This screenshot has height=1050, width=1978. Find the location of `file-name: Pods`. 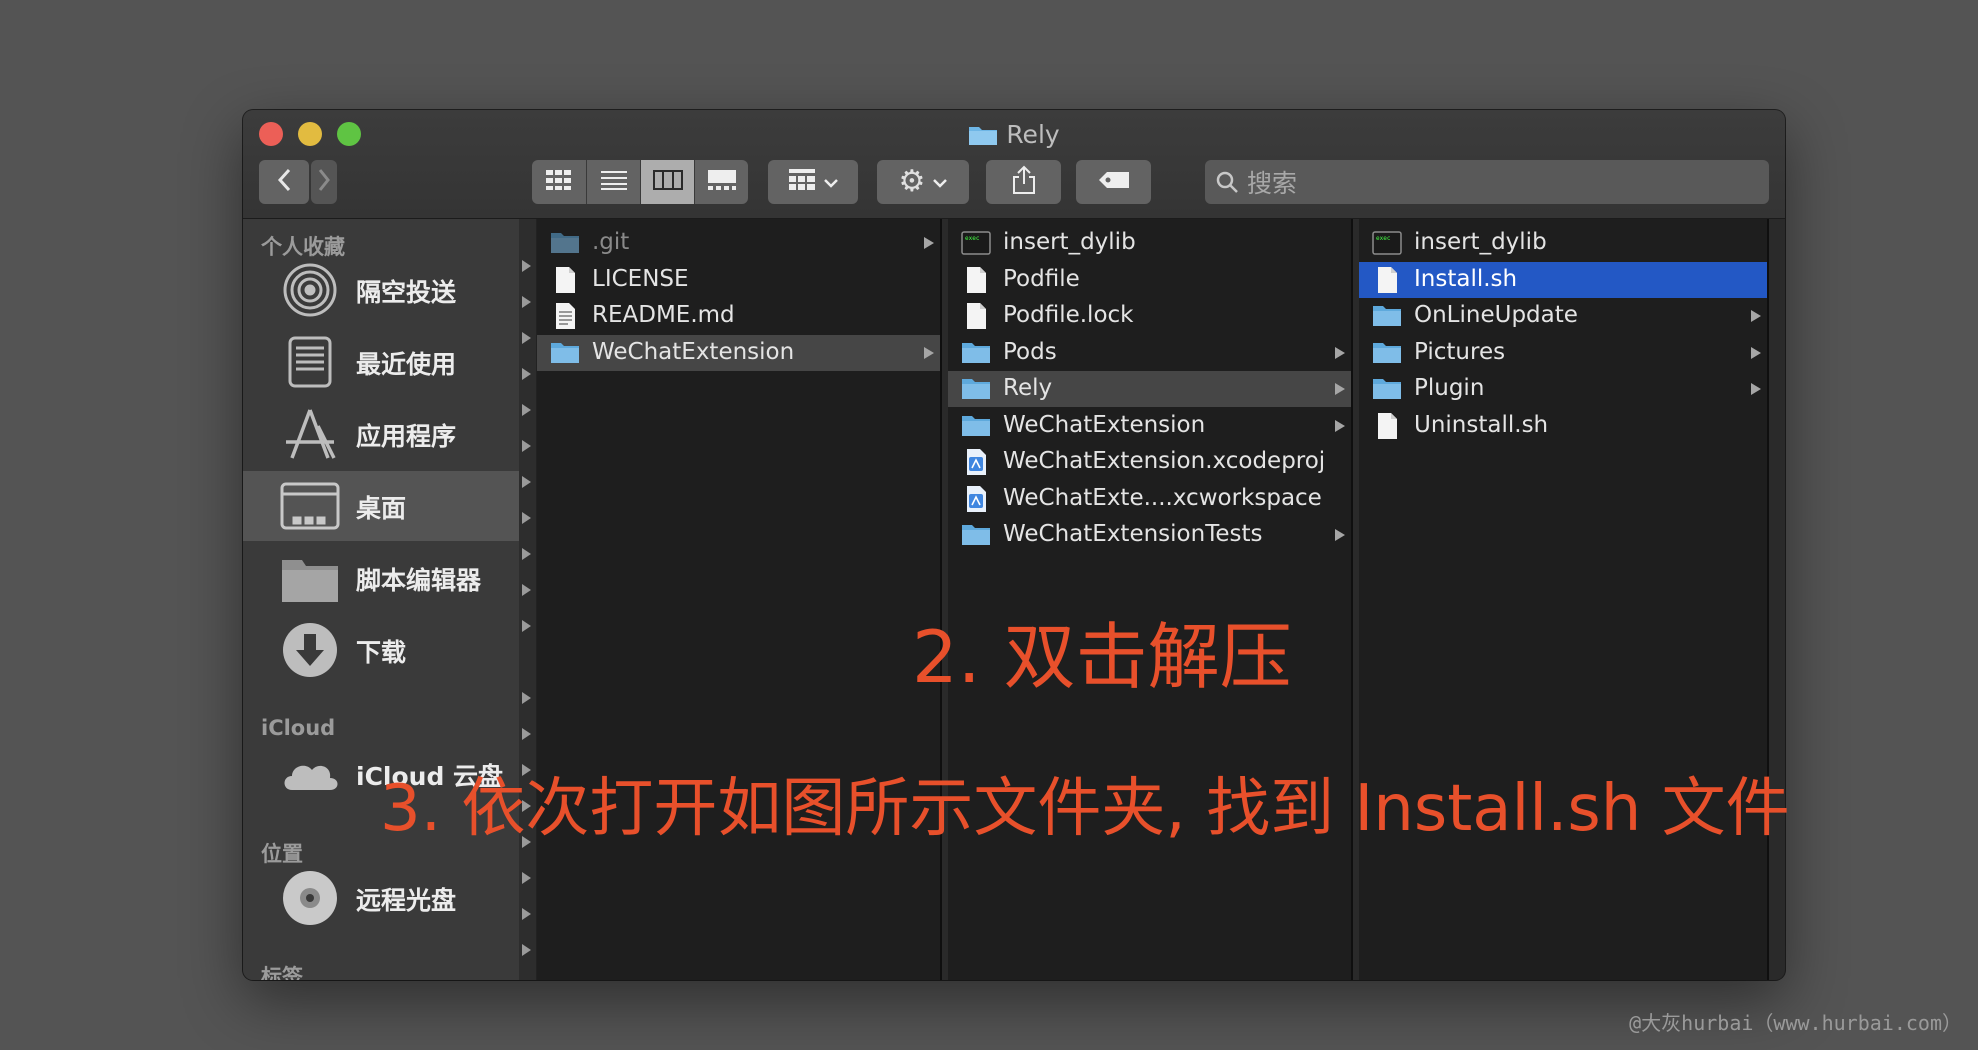

file-name: Pods is located at coordinates (1030, 351).